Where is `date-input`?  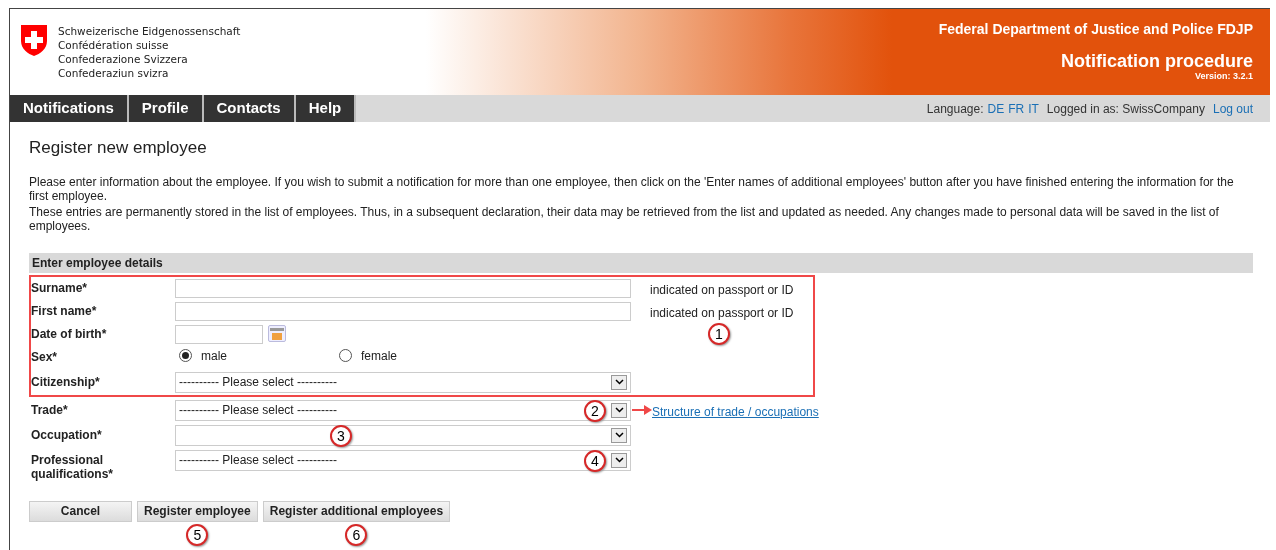 date-input is located at coordinates (219, 334).